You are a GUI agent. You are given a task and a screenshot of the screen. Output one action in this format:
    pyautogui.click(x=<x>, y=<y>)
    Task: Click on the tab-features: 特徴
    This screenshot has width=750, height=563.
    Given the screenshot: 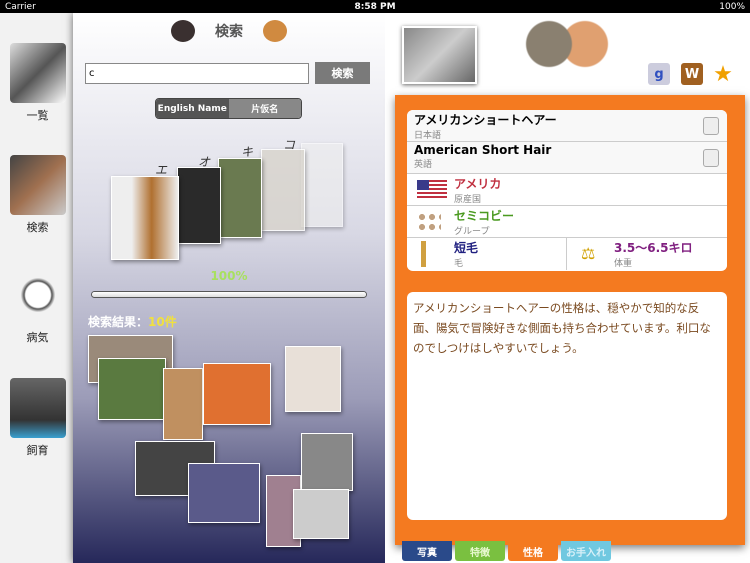 What is the action you would take?
    pyautogui.click(x=480, y=551)
    